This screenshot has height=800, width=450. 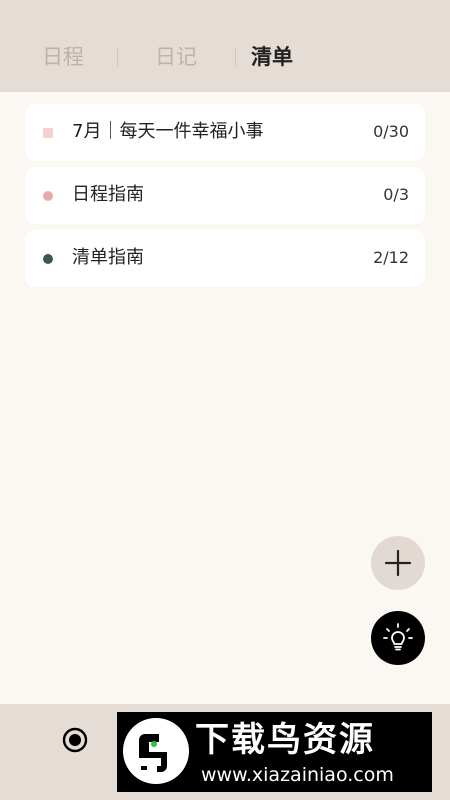 I want to click on list-item-title: 日程指南, so click(x=108, y=194).